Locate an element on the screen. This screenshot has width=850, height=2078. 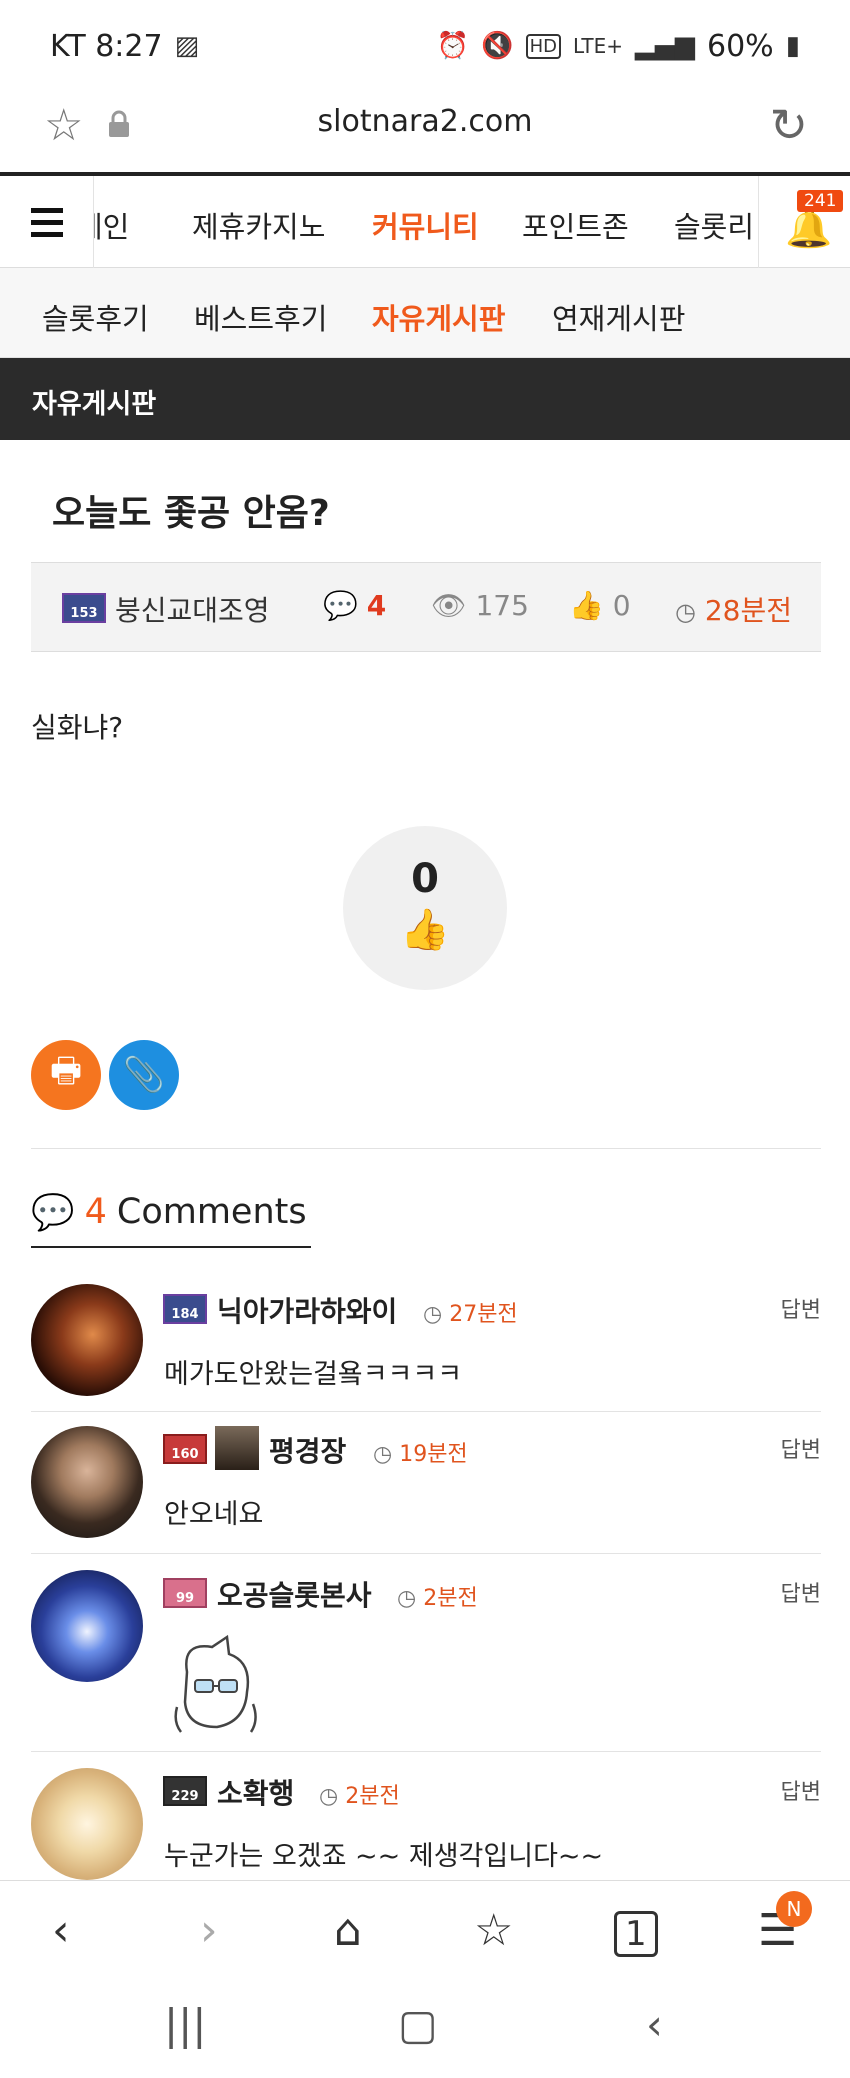
post-meta-bar: 153 붕신교대조영 💬 4 👁 175 👍 0 ◷ 28분전 is located at coordinates (426, 607).